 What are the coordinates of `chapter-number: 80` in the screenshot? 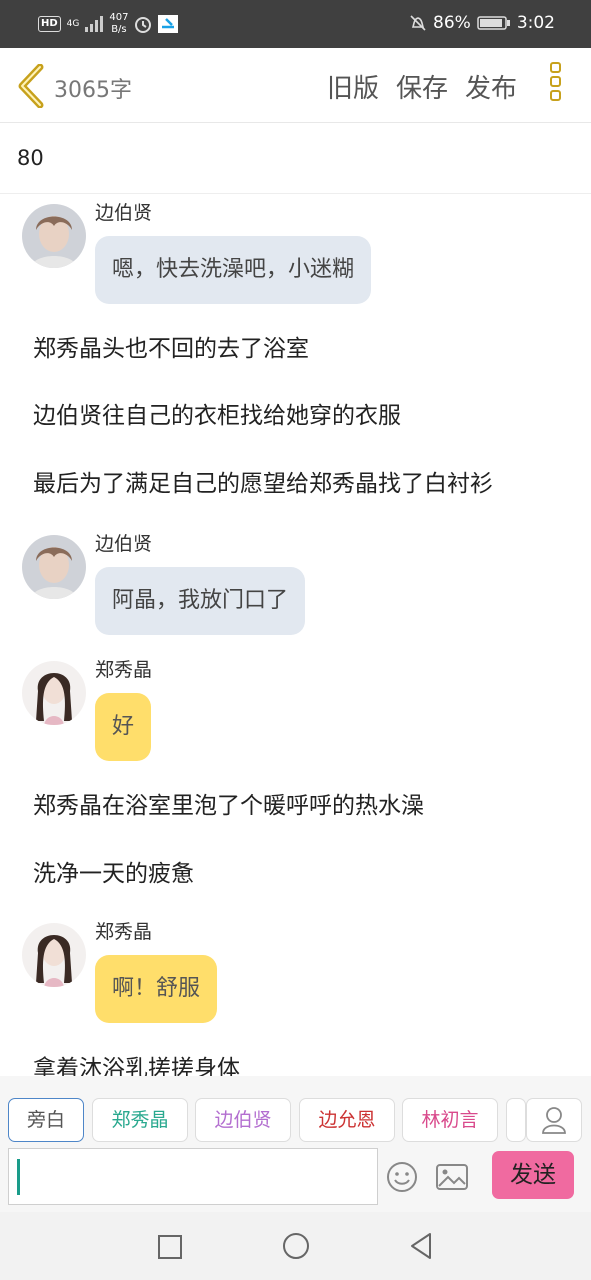 It's located at (30, 158).